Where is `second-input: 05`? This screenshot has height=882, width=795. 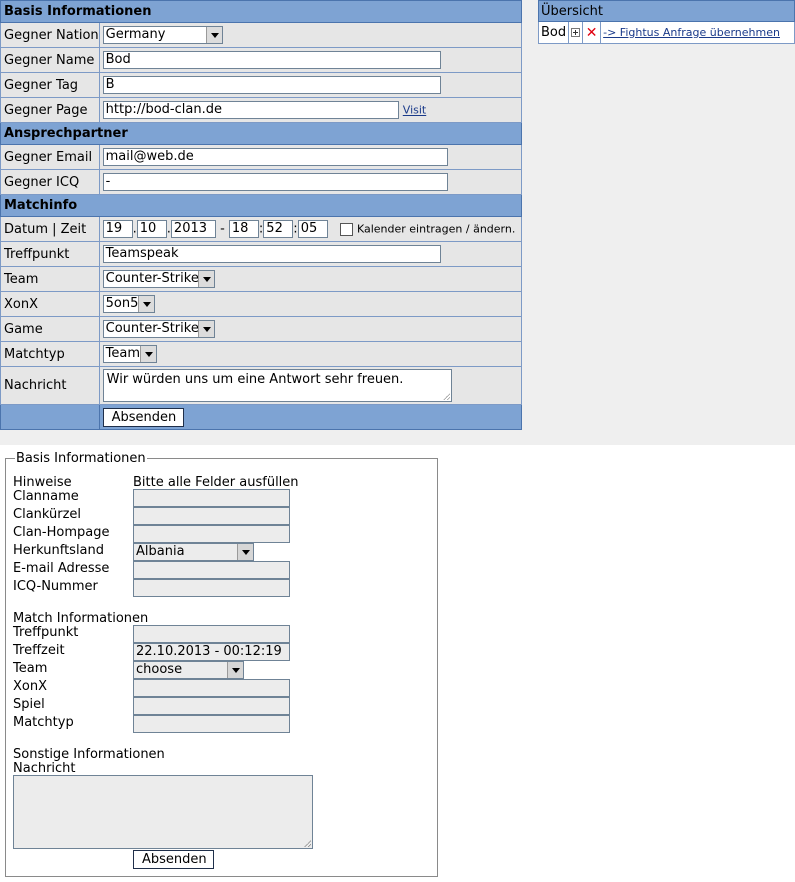 second-input: 05 is located at coordinates (312, 229).